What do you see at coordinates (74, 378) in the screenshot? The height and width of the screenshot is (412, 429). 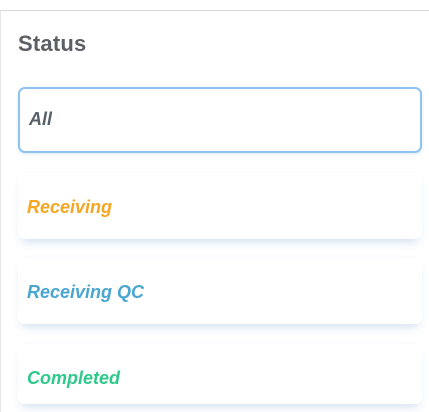 I see `status-option-label: Completed` at bounding box center [74, 378].